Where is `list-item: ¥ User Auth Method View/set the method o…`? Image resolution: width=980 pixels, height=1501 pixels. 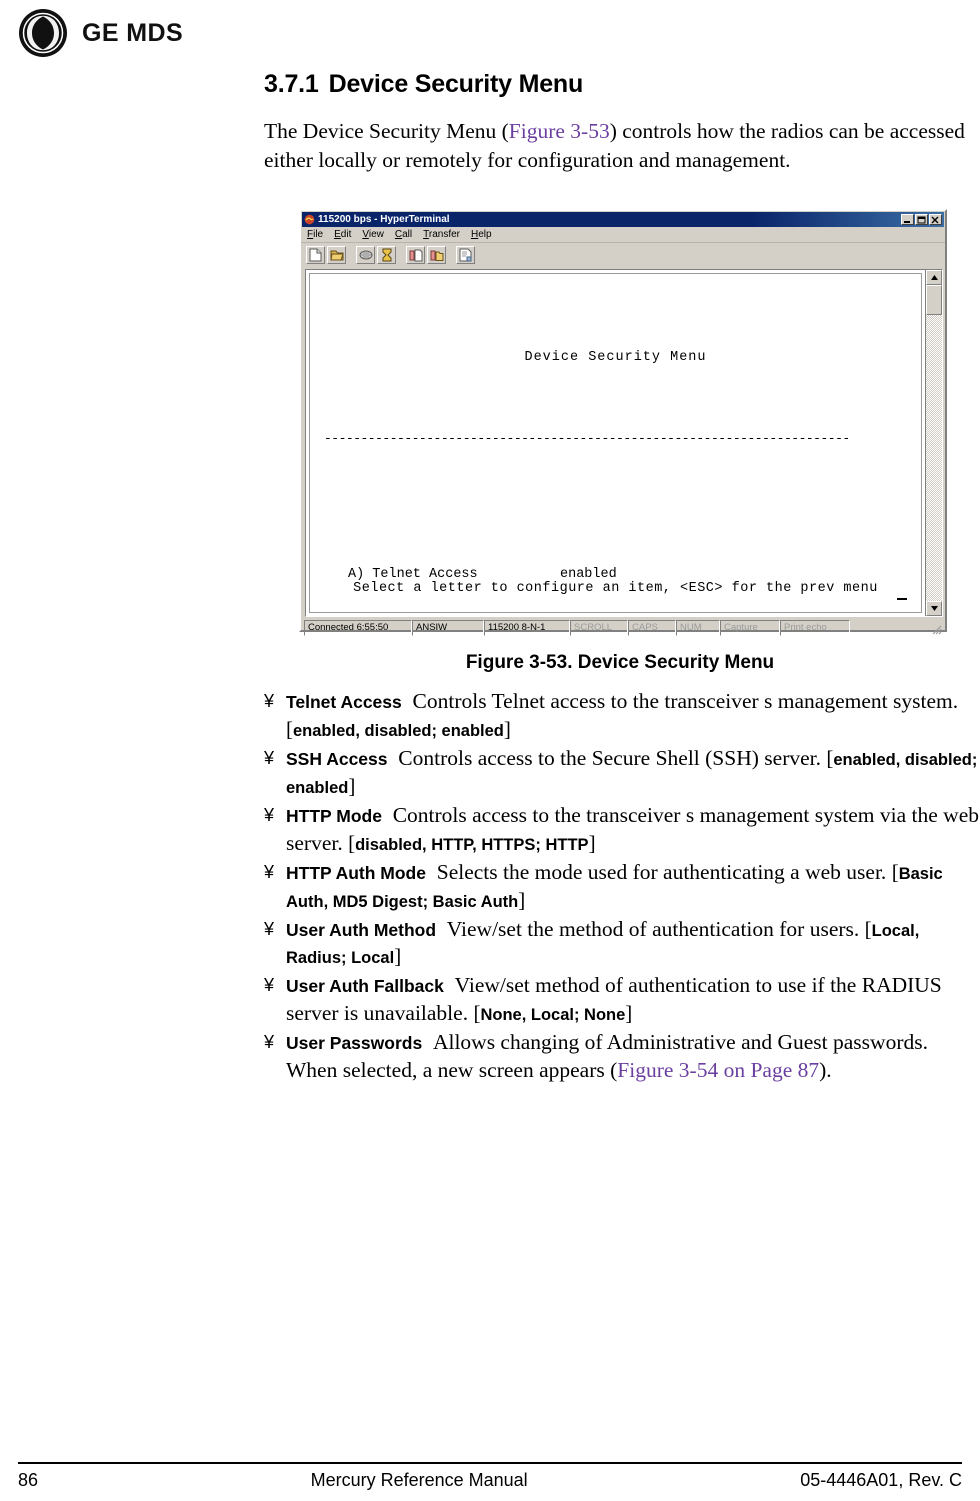
list-item: ¥ User Auth Method View/set the method o… is located at coordinates (622, 944).